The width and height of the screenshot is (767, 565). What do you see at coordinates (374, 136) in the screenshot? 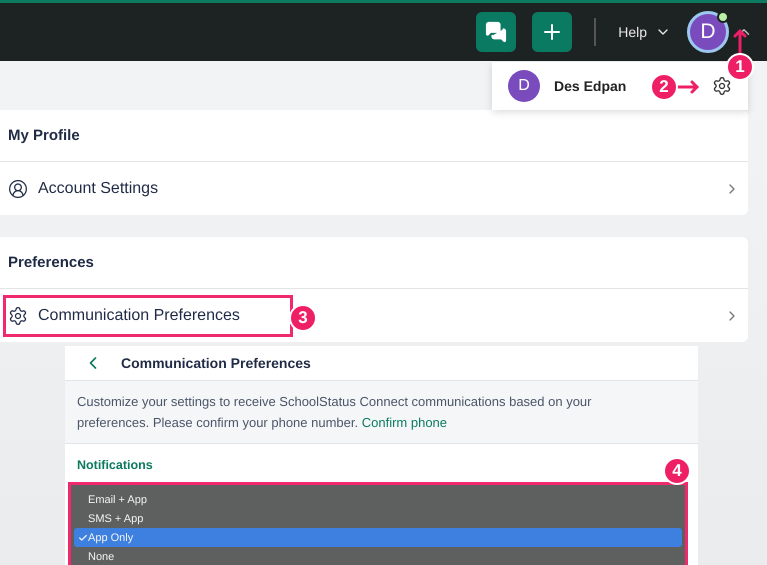
I see `section-title: My Profile` at bounding box center [374, 136].